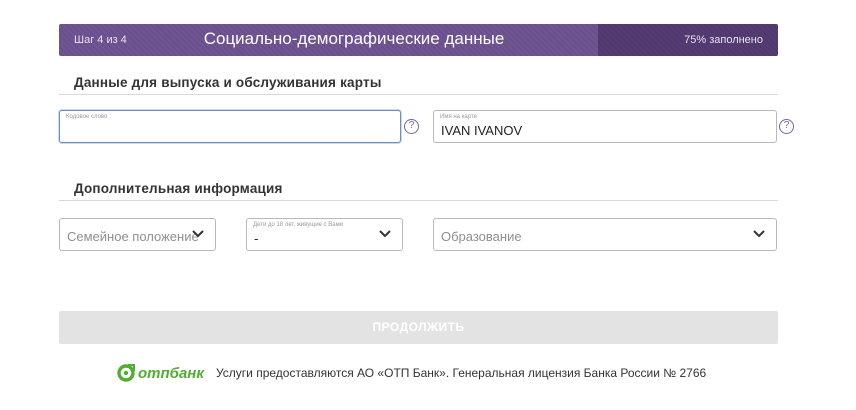  I want to click on card-name-field: Имя на карте IVAN IVANOV, so click(605, 126).